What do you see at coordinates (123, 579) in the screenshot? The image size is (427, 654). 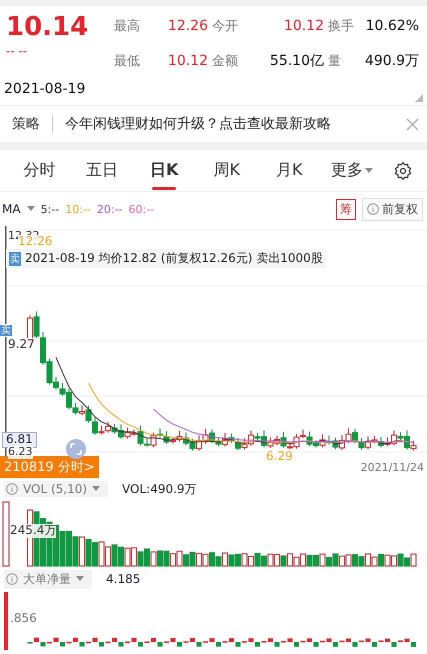 I see `net-volume-reading: 4.185` at bounding box center [123, 579].